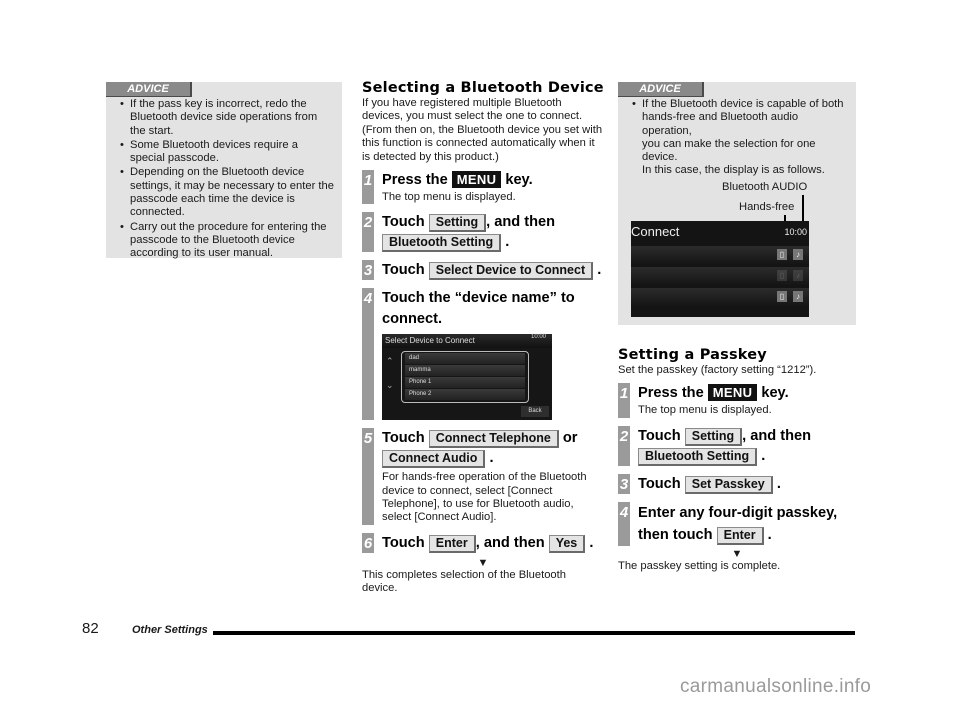 Image resolution: width=960 pixels, height=708 pixels. Describe the element at coordinates (655, 231) in the screenshot. I see `screen-title: Connect` at that location.